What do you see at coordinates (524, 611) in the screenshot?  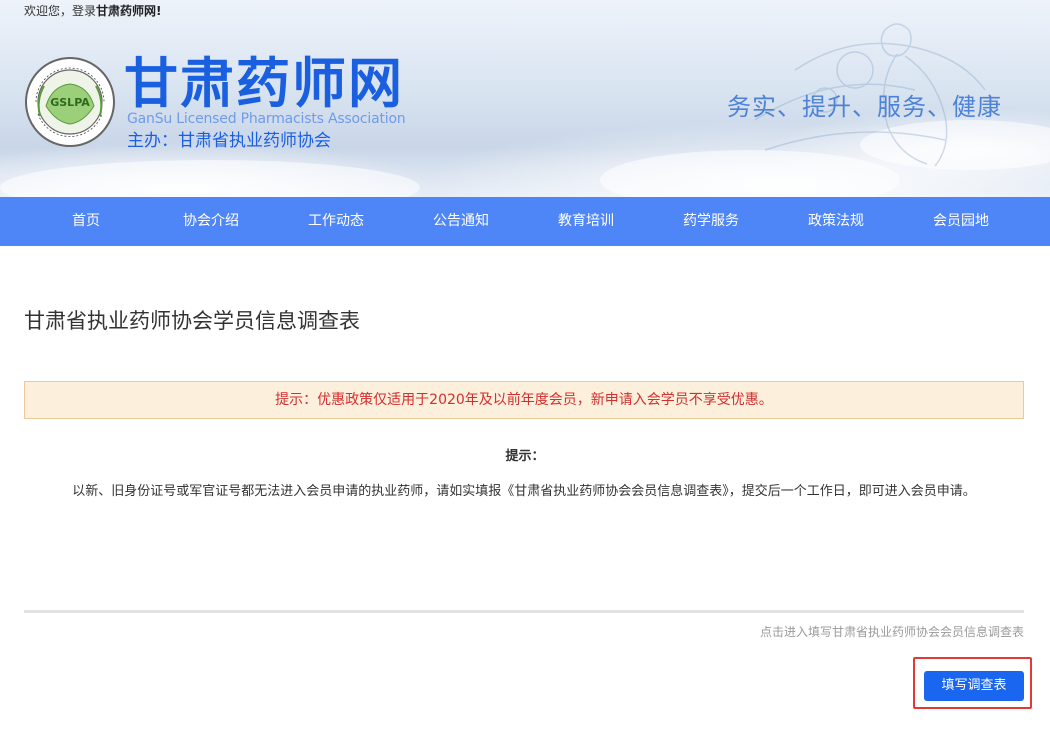 I see `section-divider` at bounding box center [524, 611].